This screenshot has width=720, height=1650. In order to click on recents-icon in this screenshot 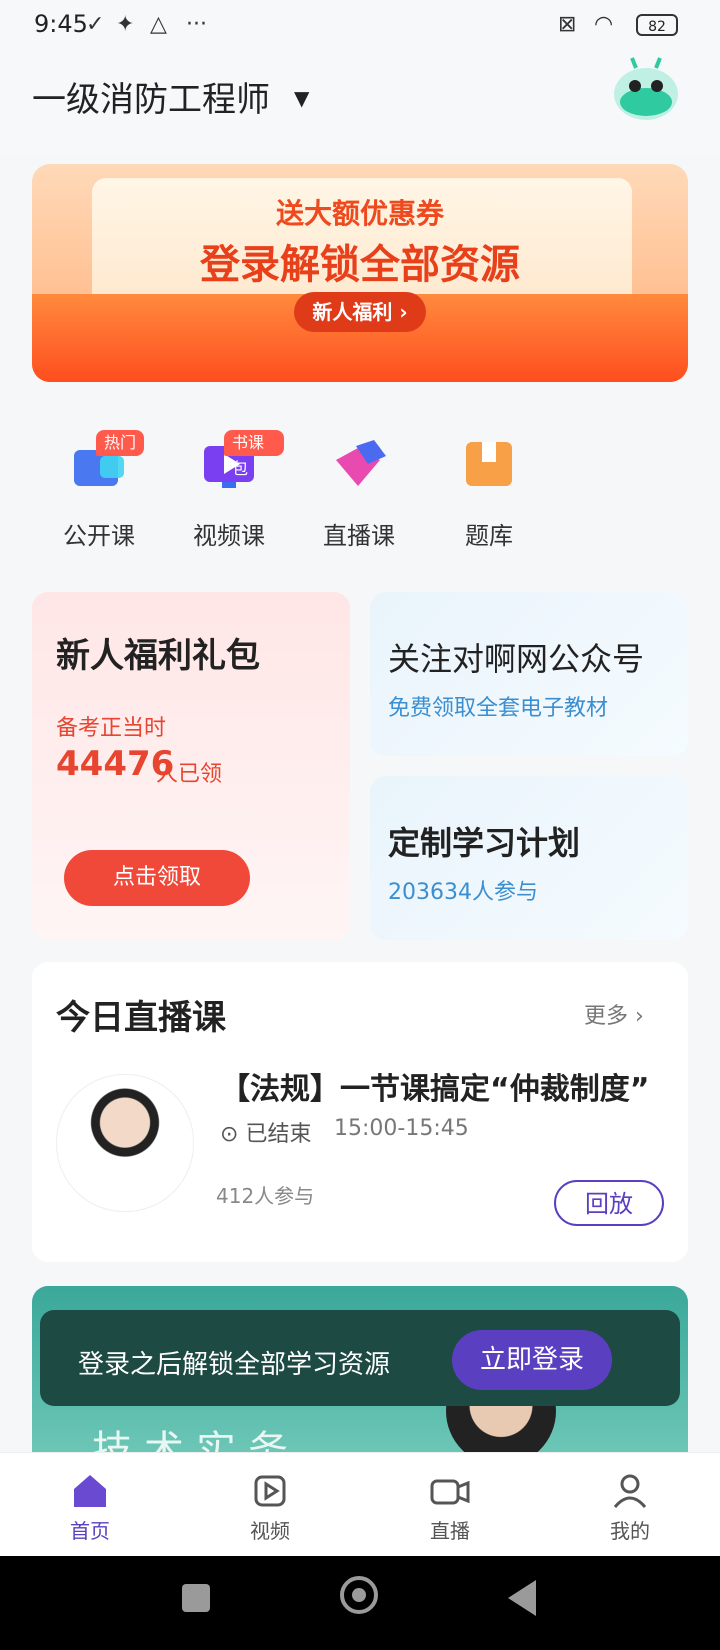, I will do `click(196, 1598)`.